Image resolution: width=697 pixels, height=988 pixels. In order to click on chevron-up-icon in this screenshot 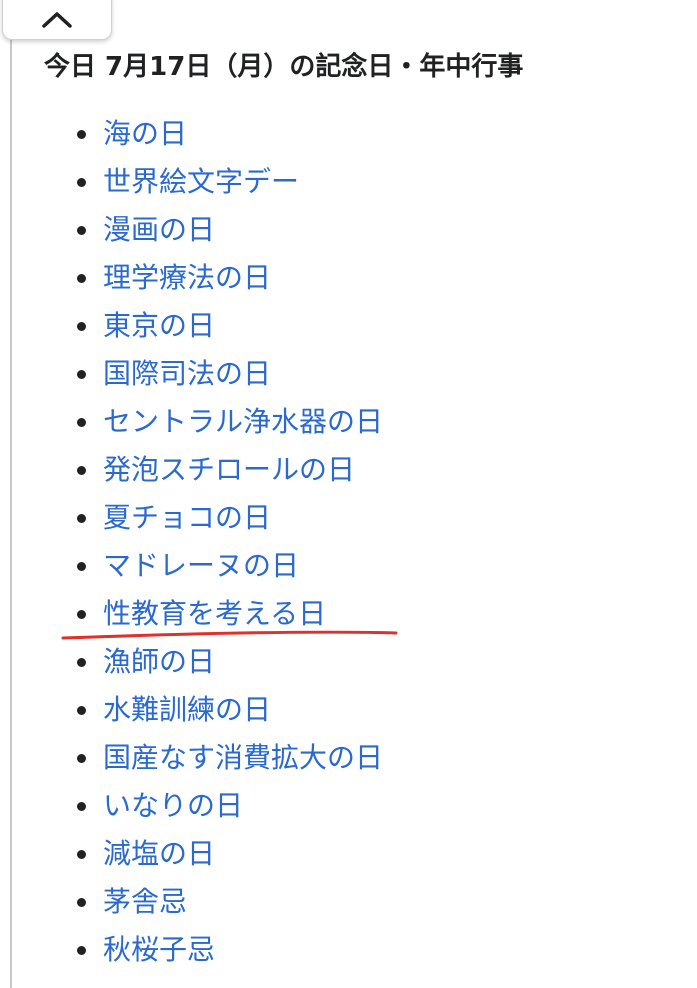, I will do `click(57, 20)`.